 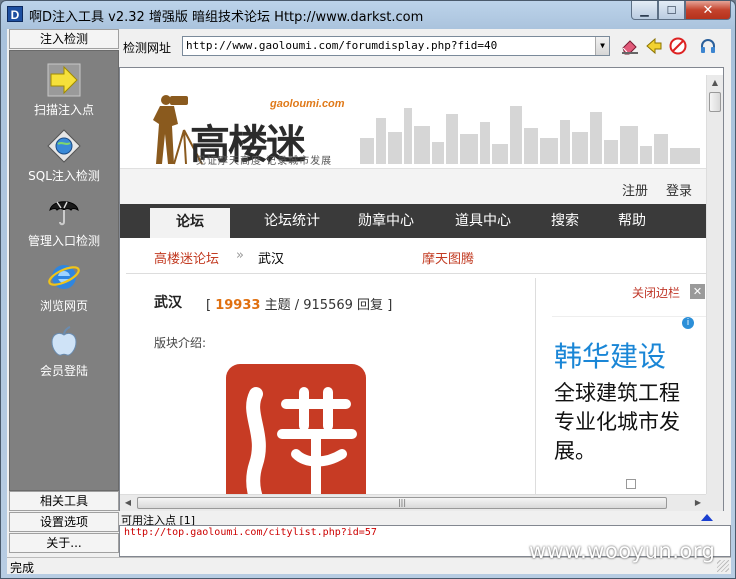 What do you see at coordinates (448, 257) in the screenshot?
I see `breadcrumb-extra: 摩天图腾` at bounding box center [448, 257].